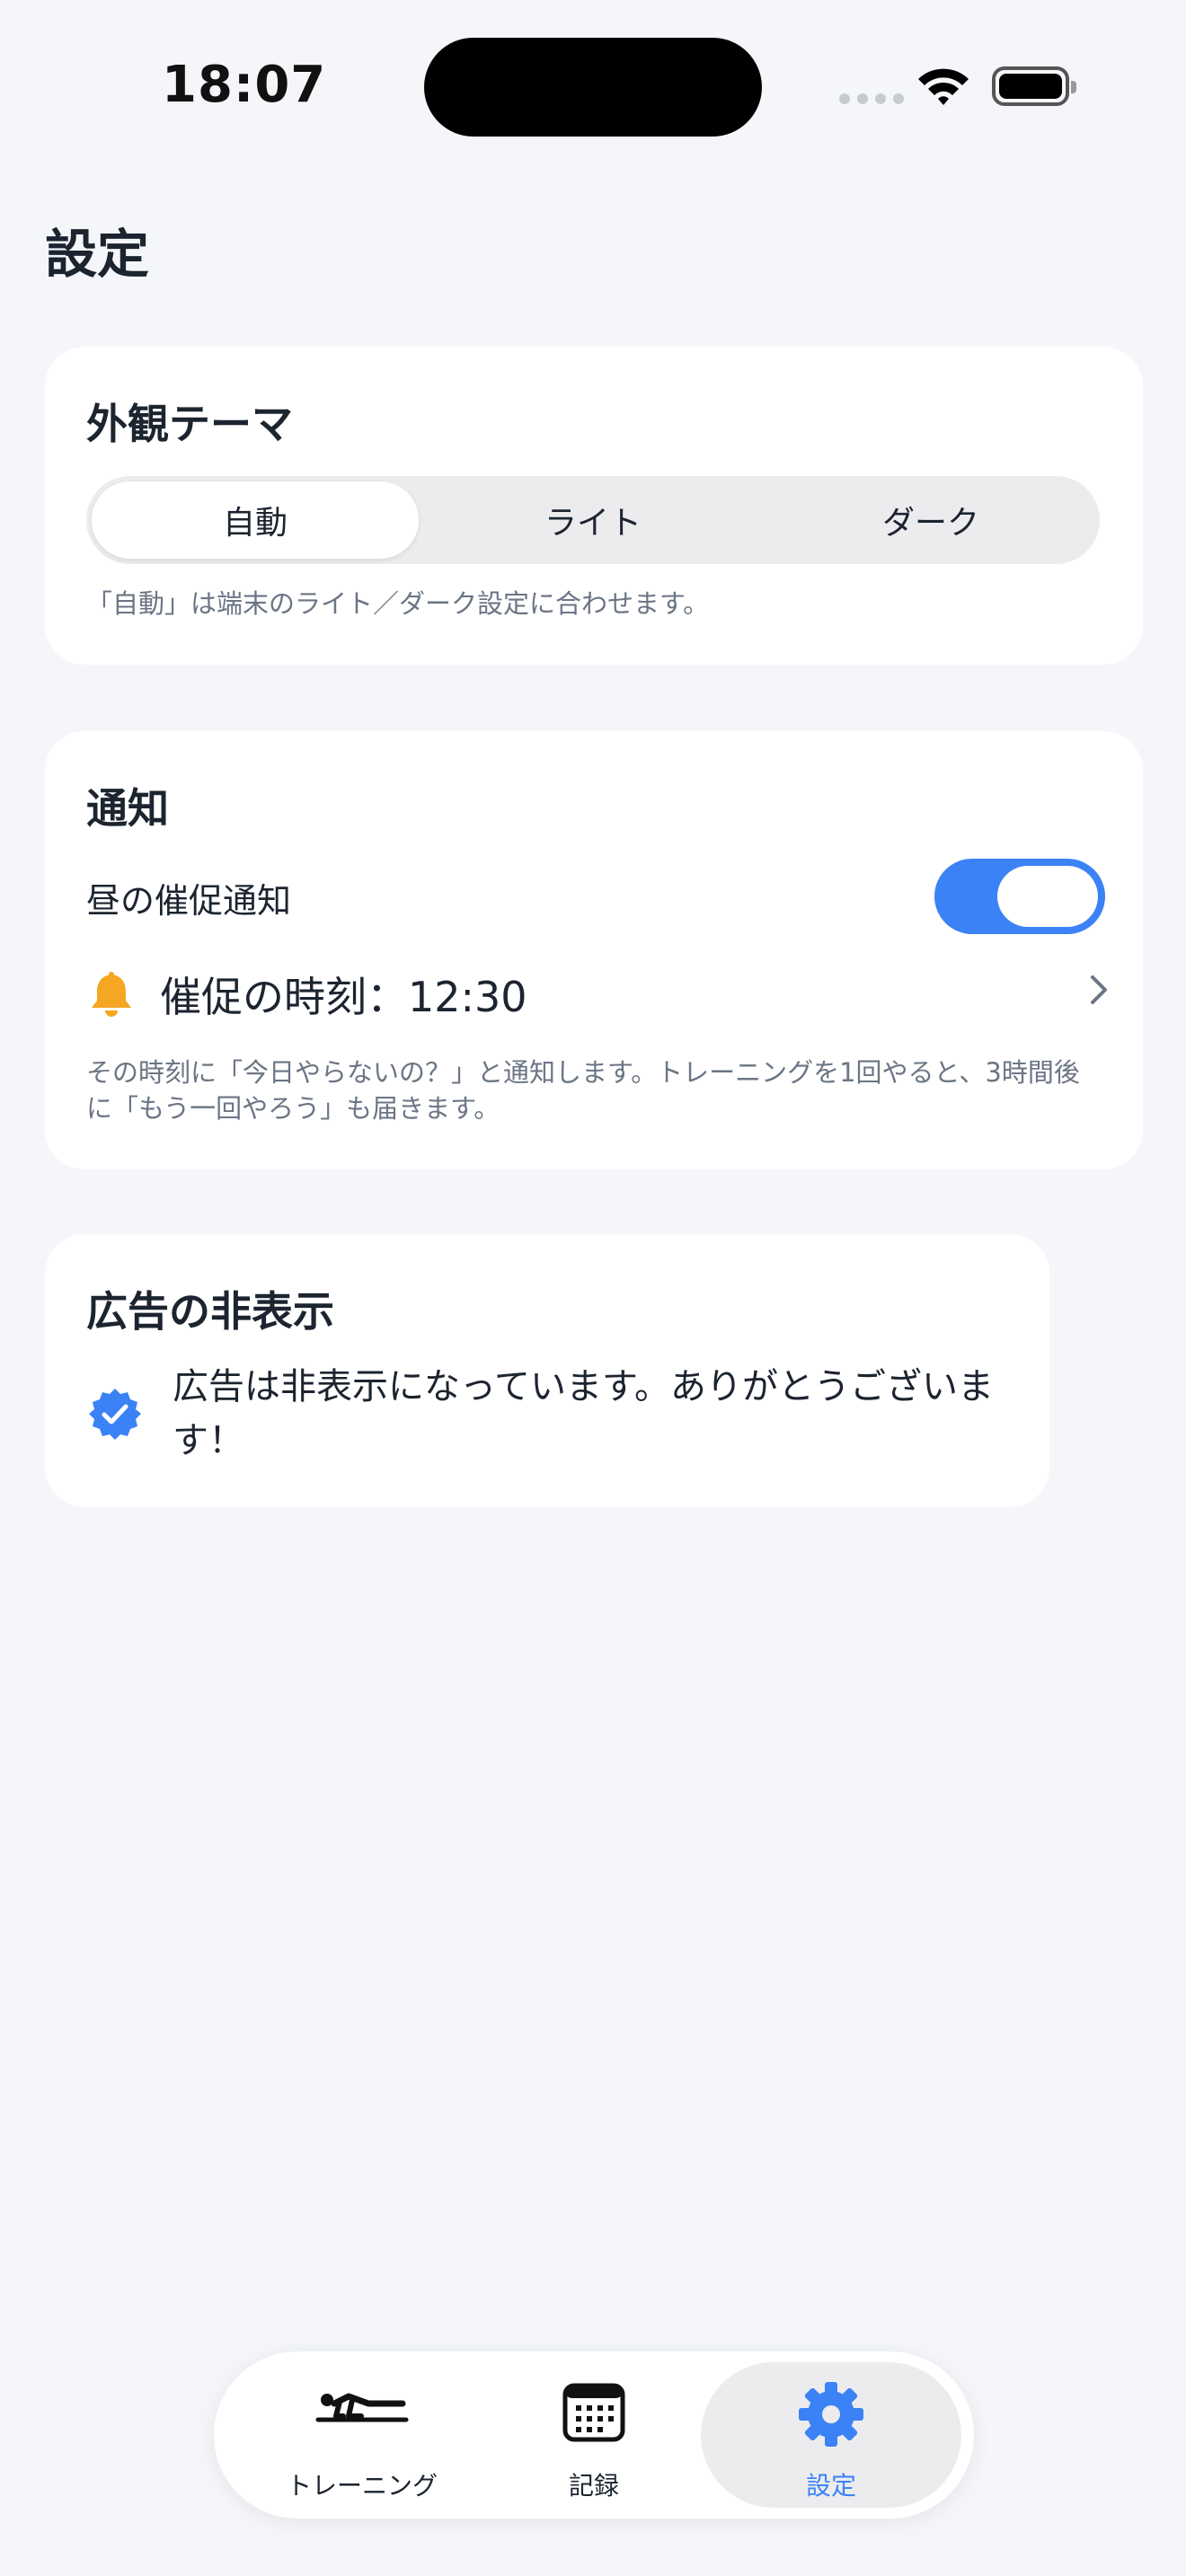  Describe the element at coordinates (831, 2414) in the screenshot. I see `gear-icon` at that location.